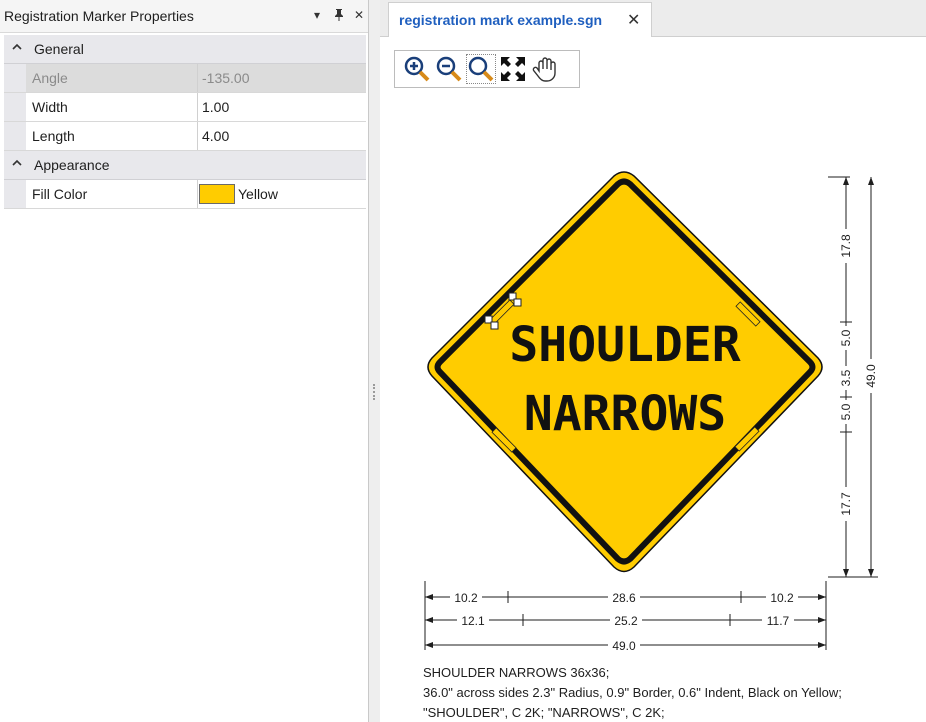  What do you see at coordinates (653, 18) in the screenshot?
I see `document-tab-strip: registration mark example.sgn ✕` at bounding box center [653, 18].